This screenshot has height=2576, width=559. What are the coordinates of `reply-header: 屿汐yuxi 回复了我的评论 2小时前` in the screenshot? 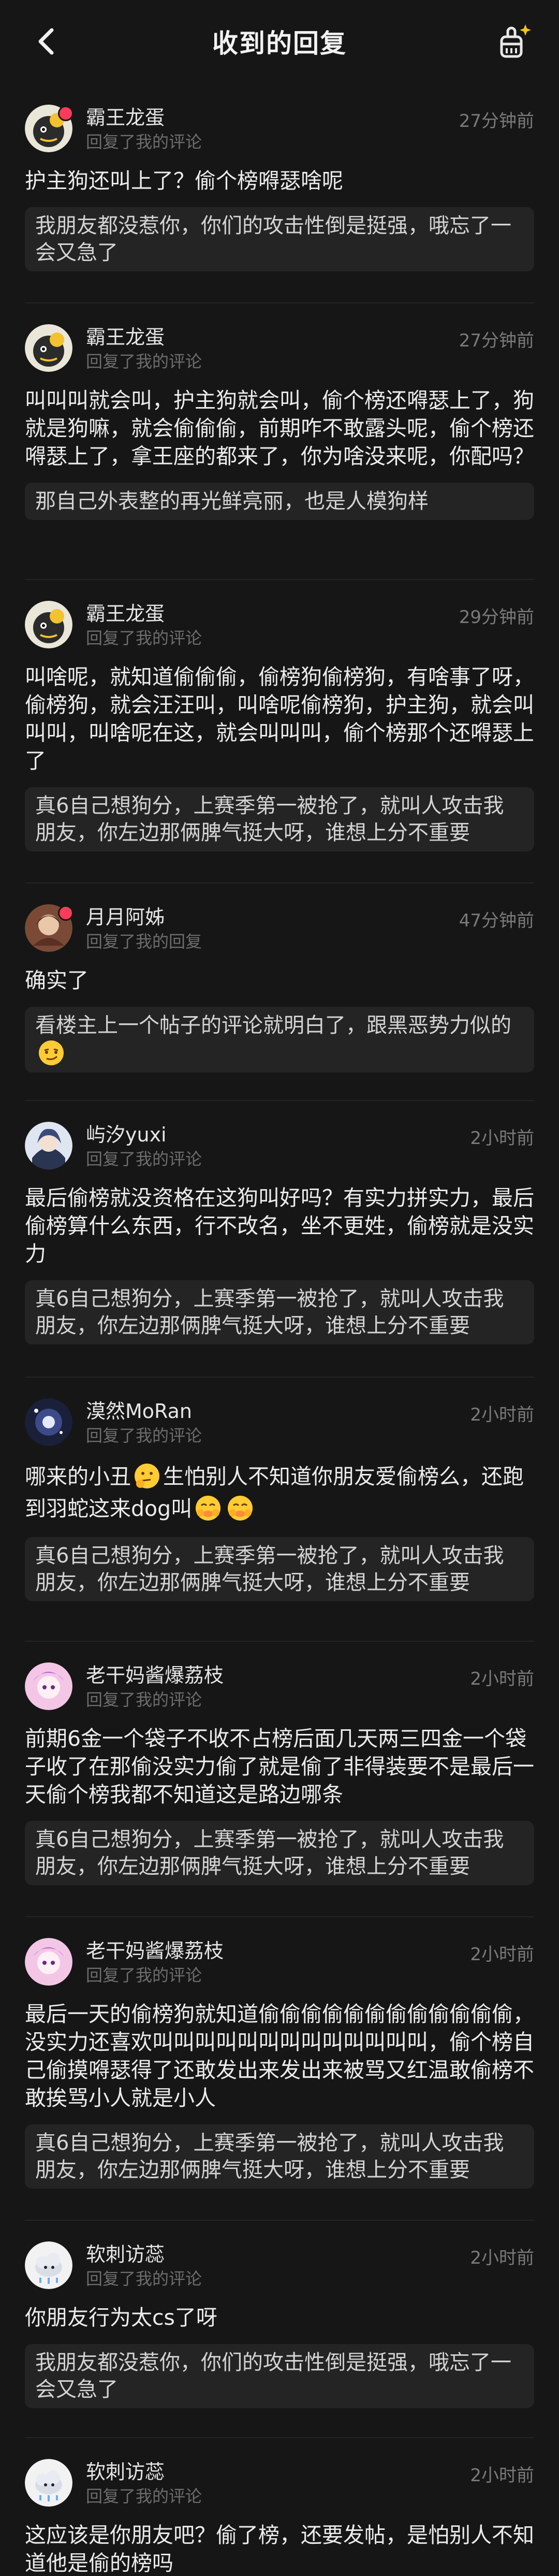 It's located at (279, 1146).